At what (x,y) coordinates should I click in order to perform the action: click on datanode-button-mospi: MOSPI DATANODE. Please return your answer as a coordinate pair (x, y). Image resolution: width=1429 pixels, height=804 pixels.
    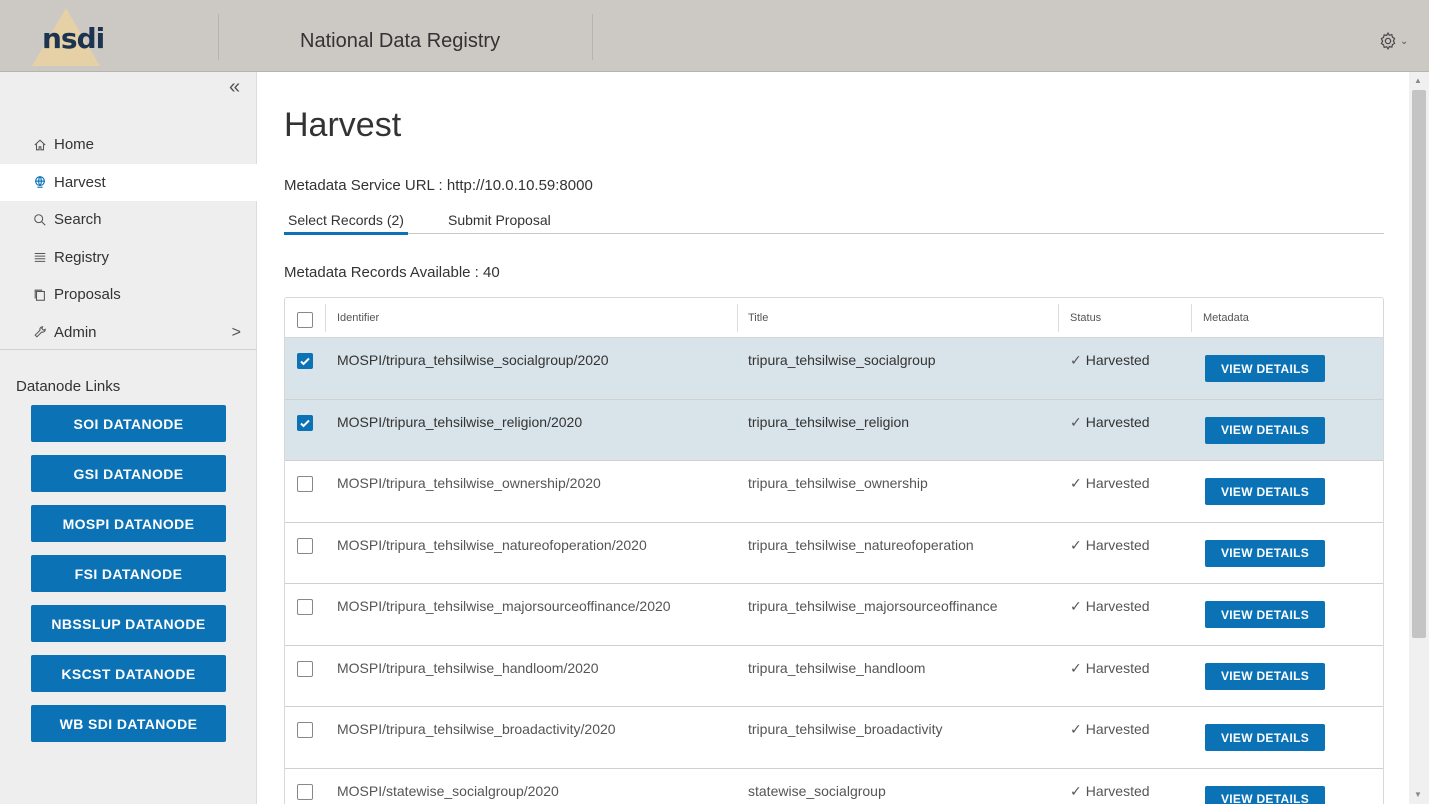
    Looking at the image, I should click on (128, 523).